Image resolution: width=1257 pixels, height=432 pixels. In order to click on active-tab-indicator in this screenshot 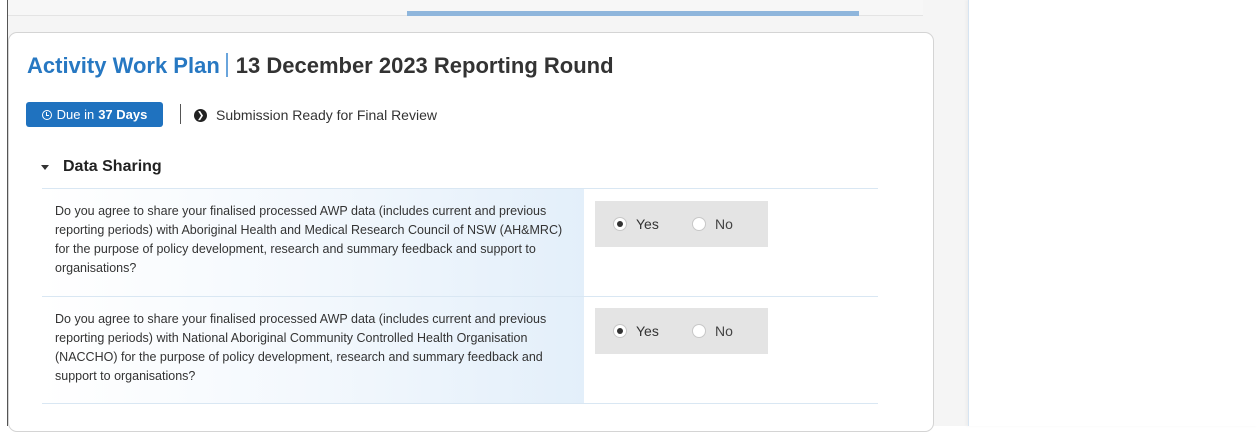, I will do `click(633, 13)`.